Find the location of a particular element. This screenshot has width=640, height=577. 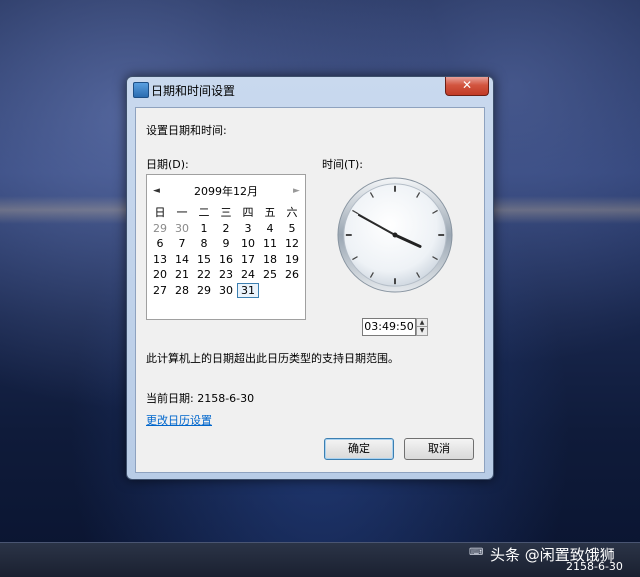

calendar-day: 15 is located at coordinates (204, 260).